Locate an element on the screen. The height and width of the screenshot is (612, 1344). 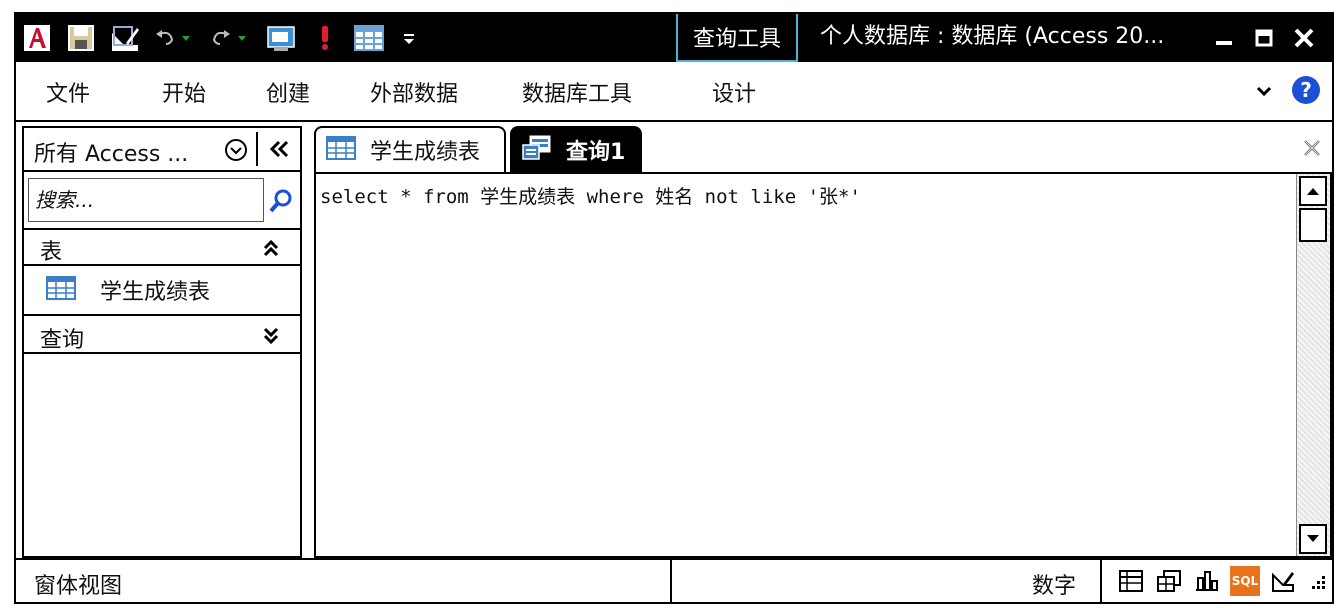
nav-item-label: 学生成绩表 is located at coordinates (155, 292).